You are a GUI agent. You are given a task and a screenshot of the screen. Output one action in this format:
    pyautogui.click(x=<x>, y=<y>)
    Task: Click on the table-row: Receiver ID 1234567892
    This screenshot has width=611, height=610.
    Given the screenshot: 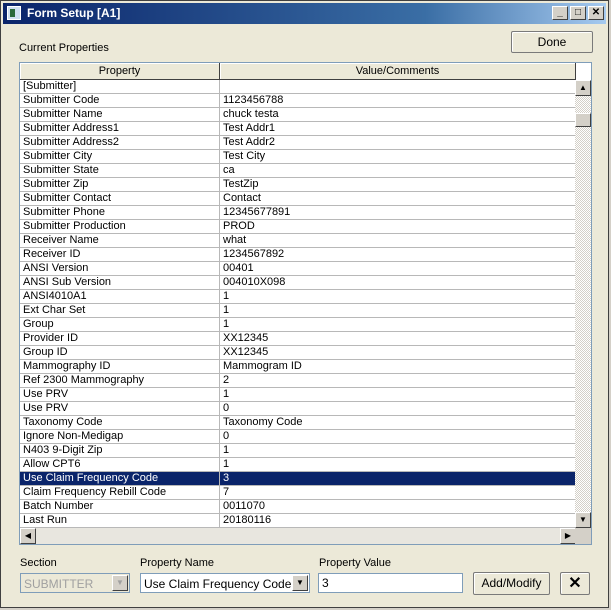 What is the action you would take?
    pyautogui.click(x=298, y=255)
    